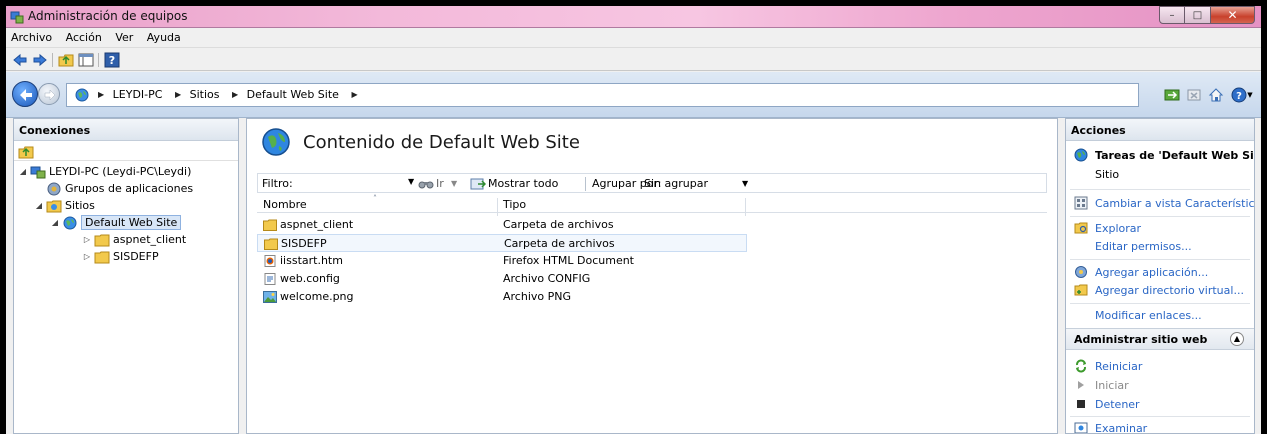 This screenshot has height=434, width=1267. I want to click on list-item: iisstart.htm Firefox HTML Document, so click(502, 261).